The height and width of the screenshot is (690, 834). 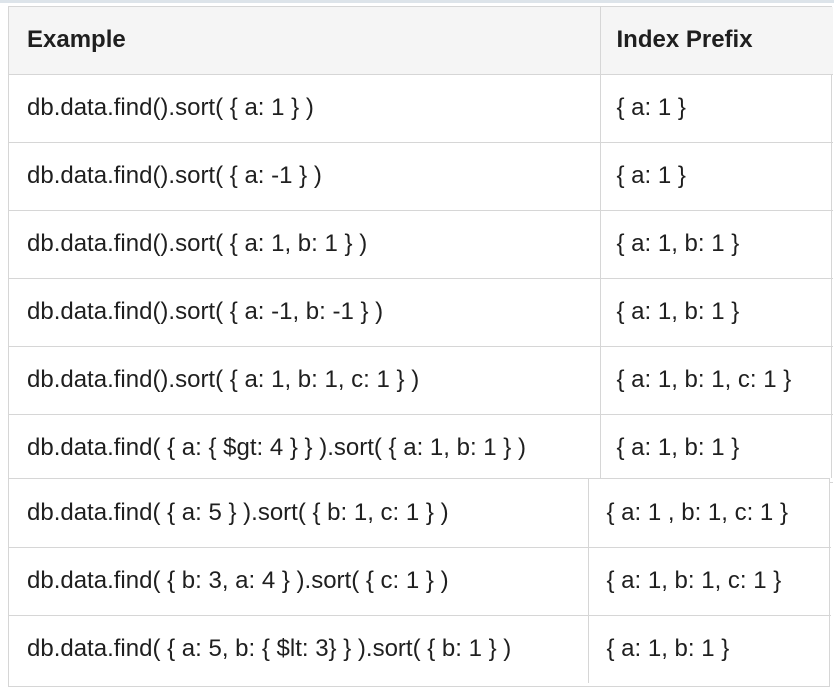 I want to click on table-row: db.data.find().sort( { a: 1 } ) { a: 1 }, so click(x=421, y=108).